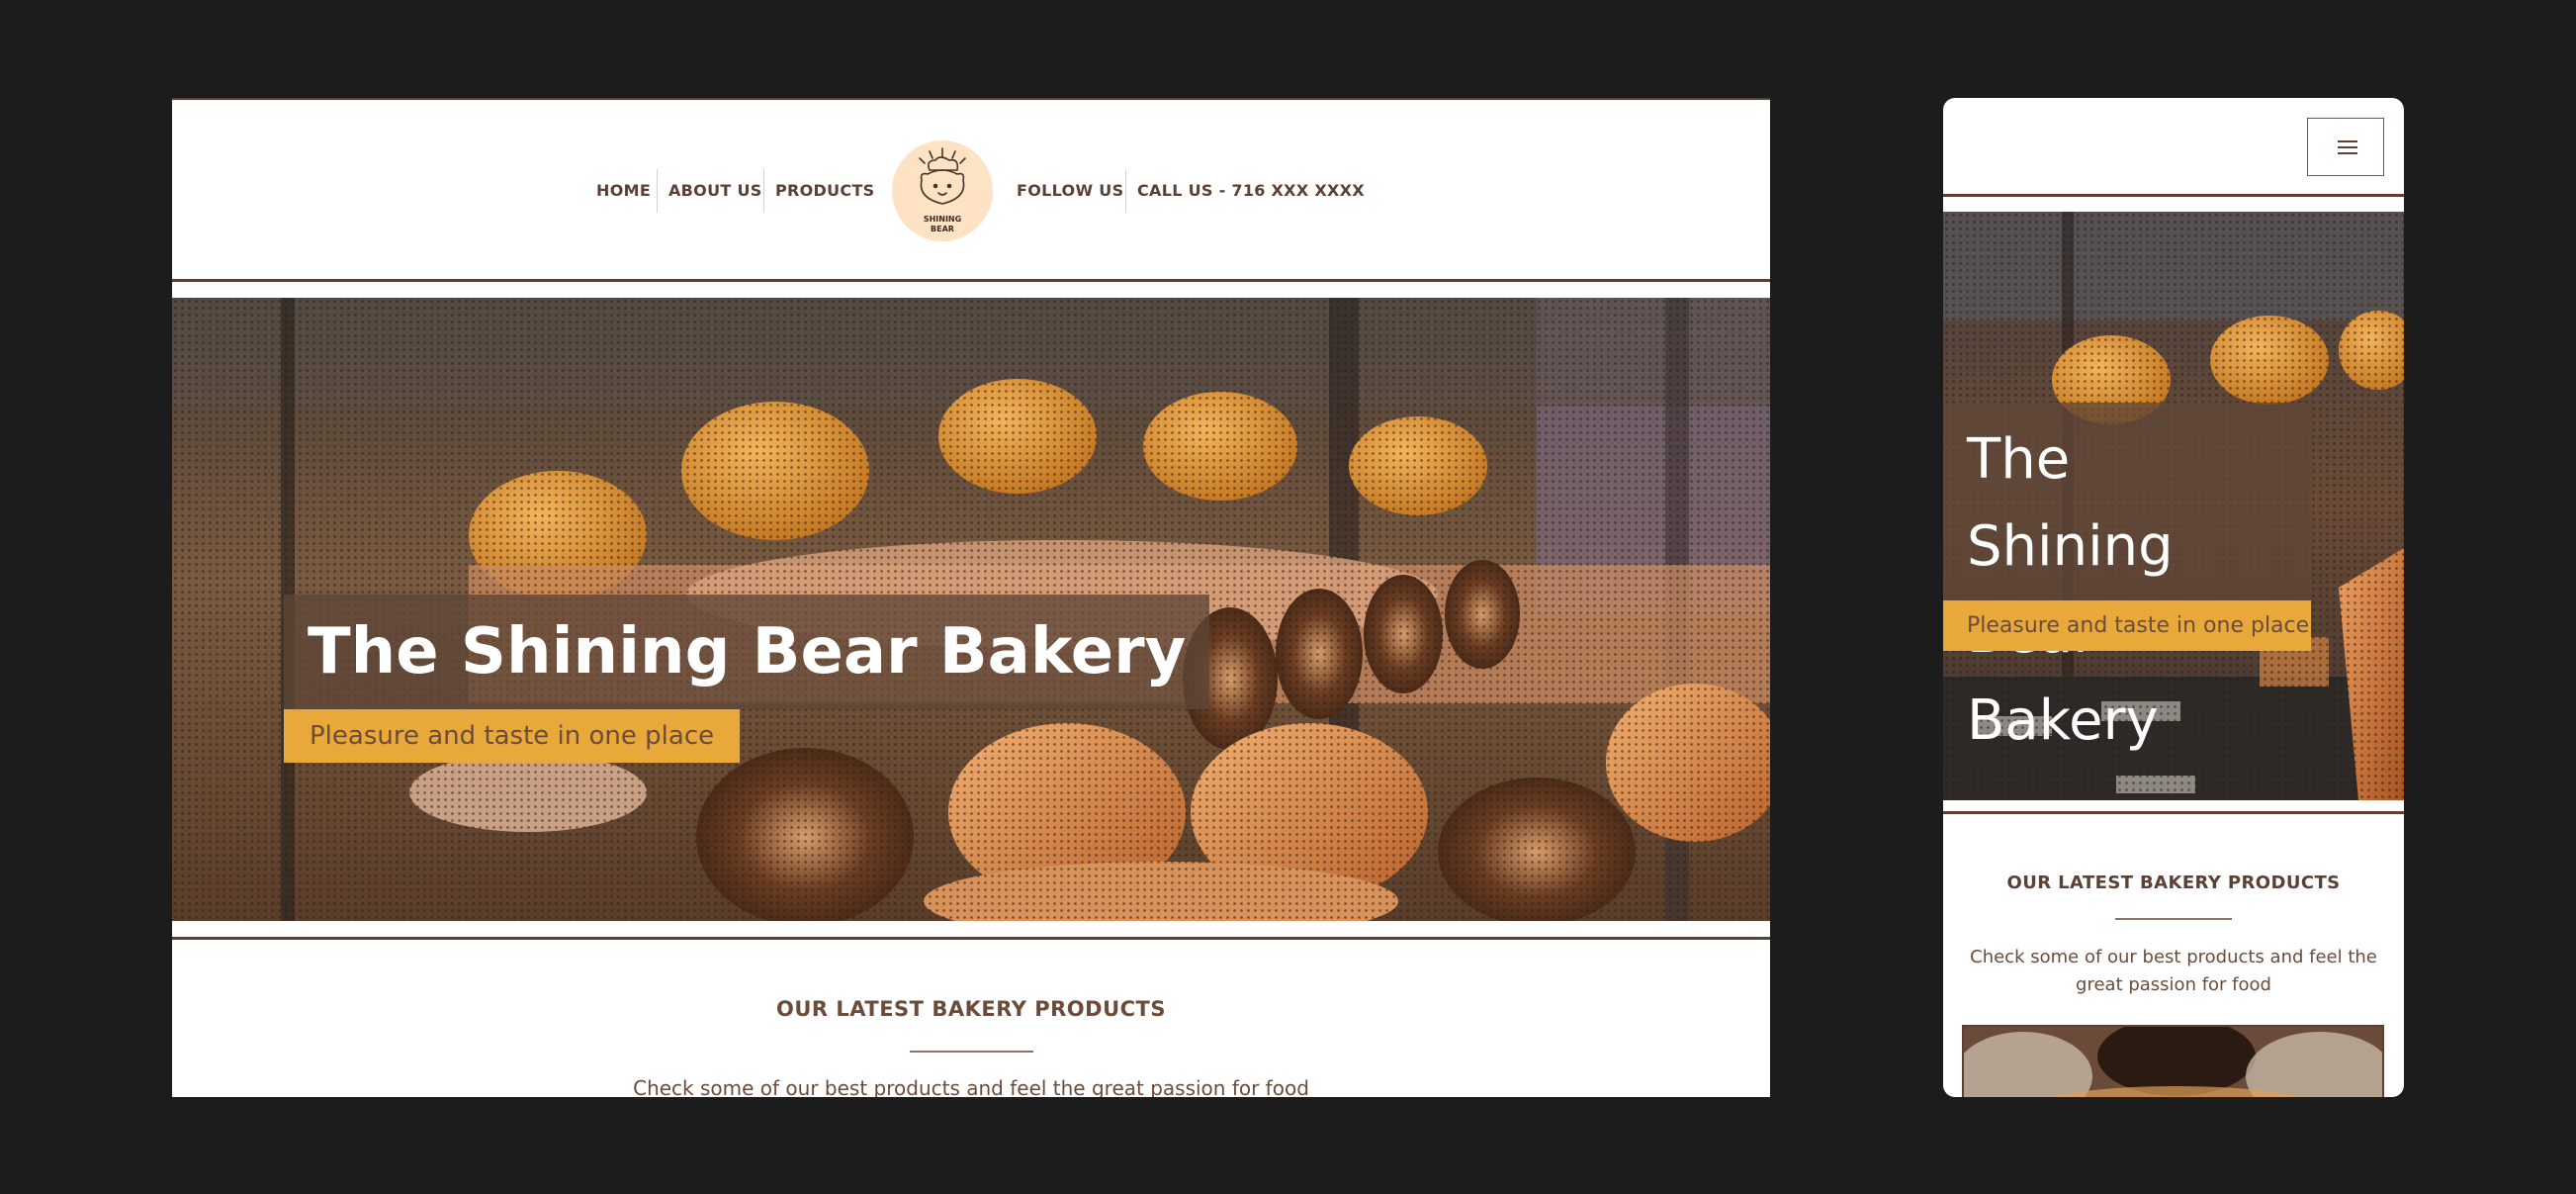 This screenshot has height=1194, width=2576. I want to click on hero-title-box: The Shining Bear Bakery, so click(747, 652).